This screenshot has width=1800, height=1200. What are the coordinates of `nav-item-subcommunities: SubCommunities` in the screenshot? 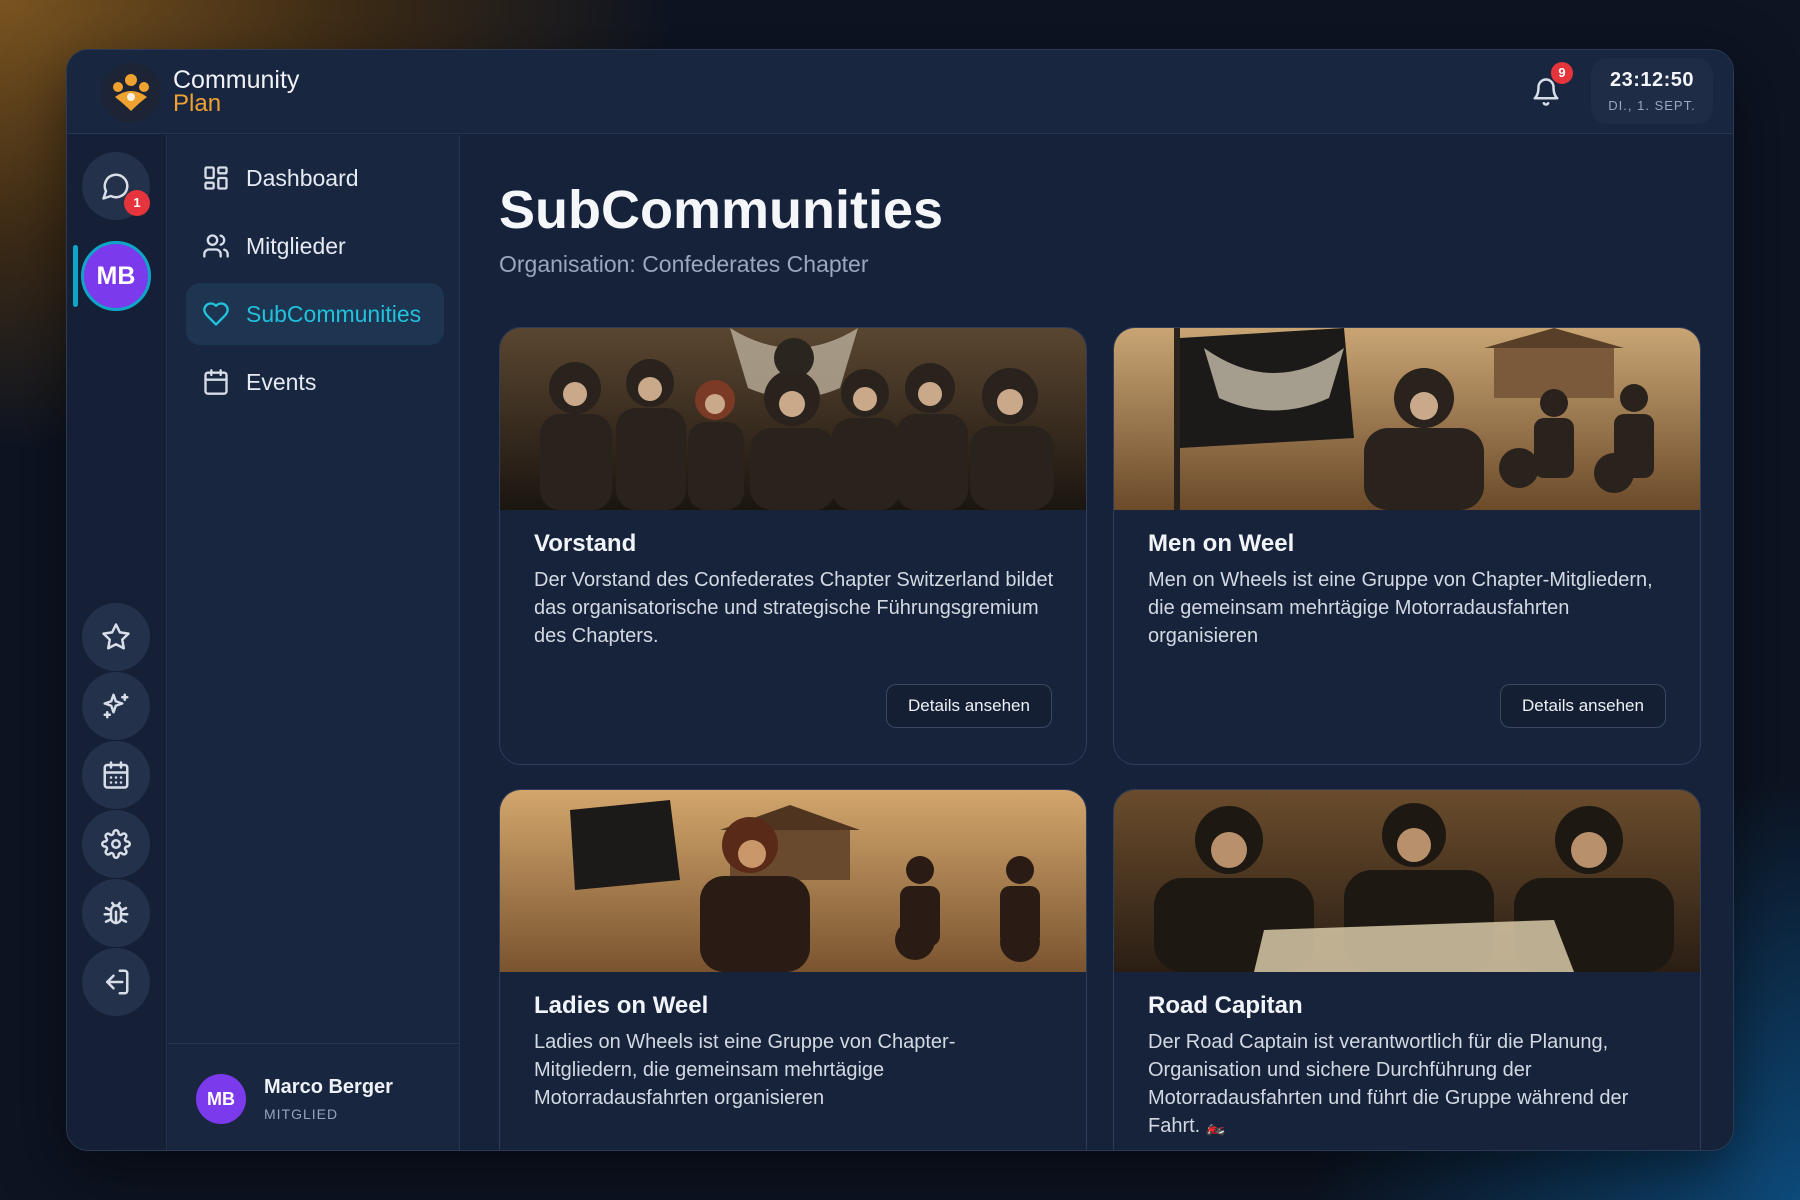 It's located at (315, 314).